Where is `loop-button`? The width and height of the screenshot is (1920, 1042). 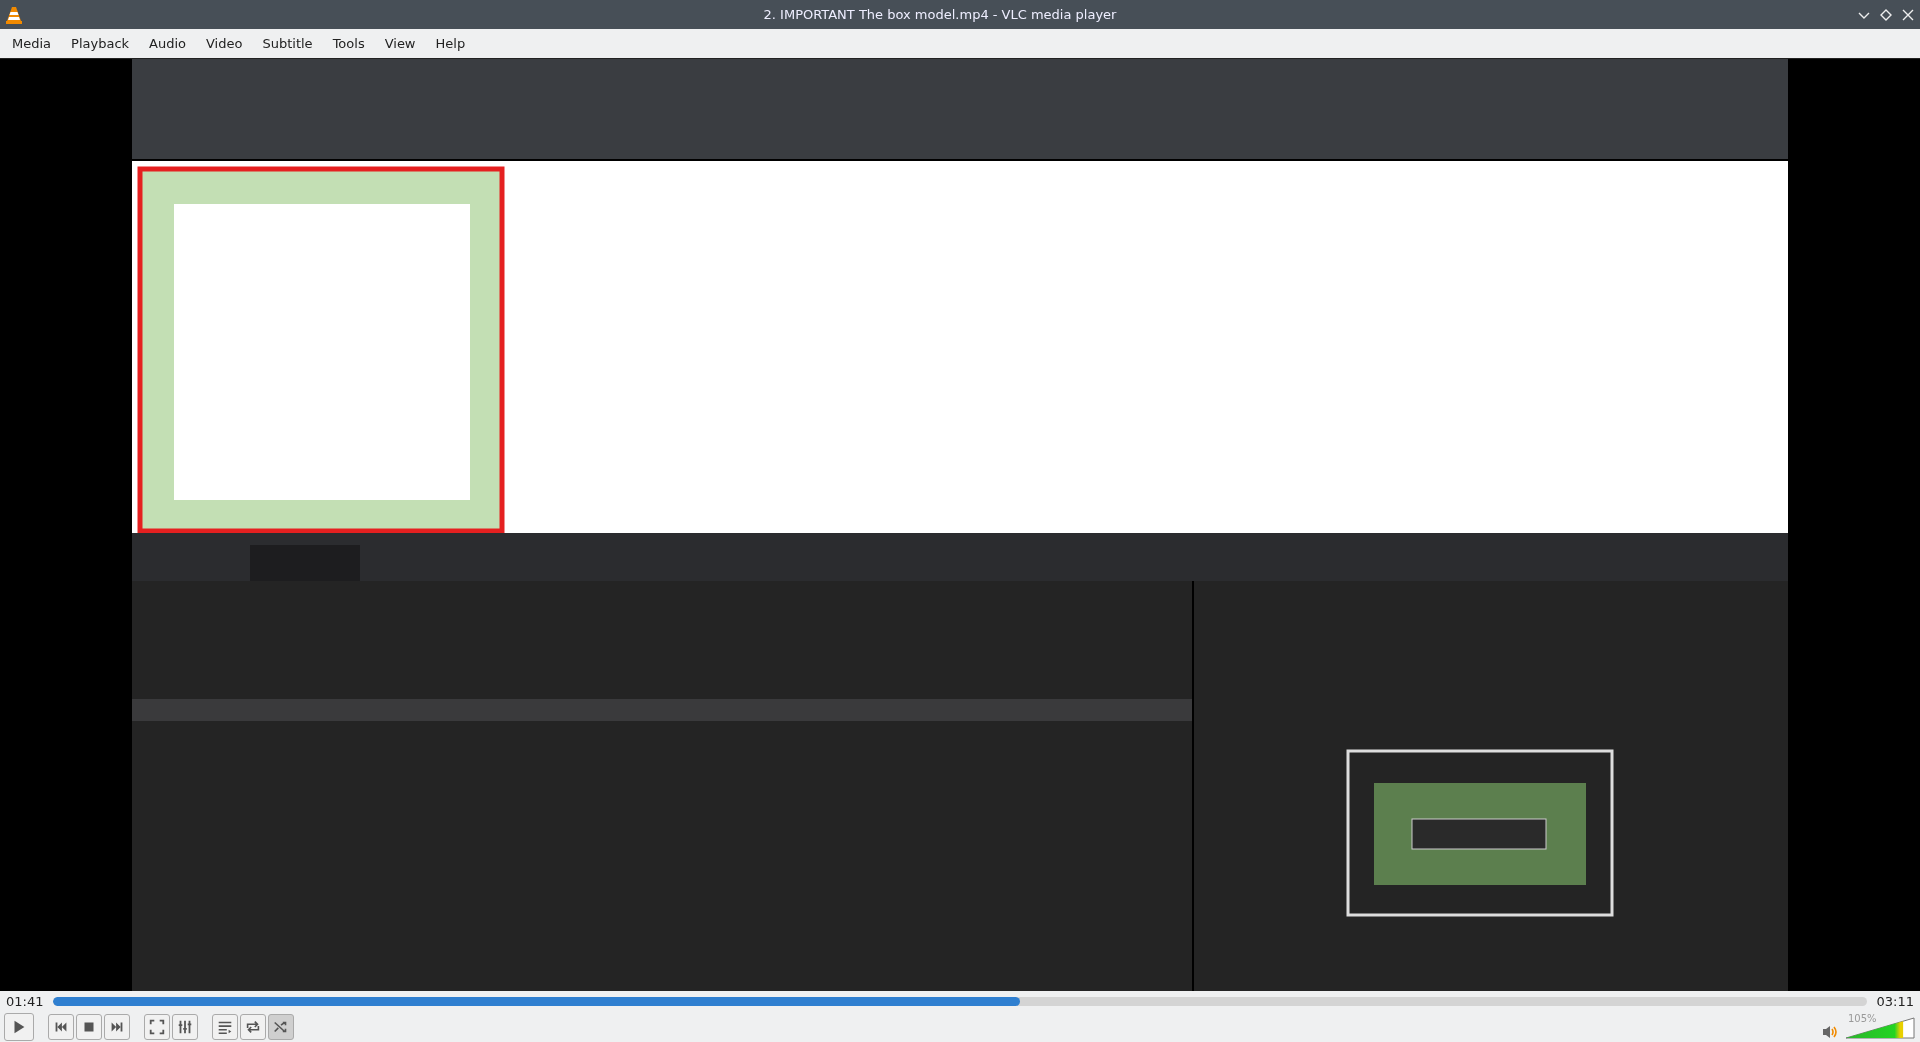 loop-button is located at coordinates (253, 1027).